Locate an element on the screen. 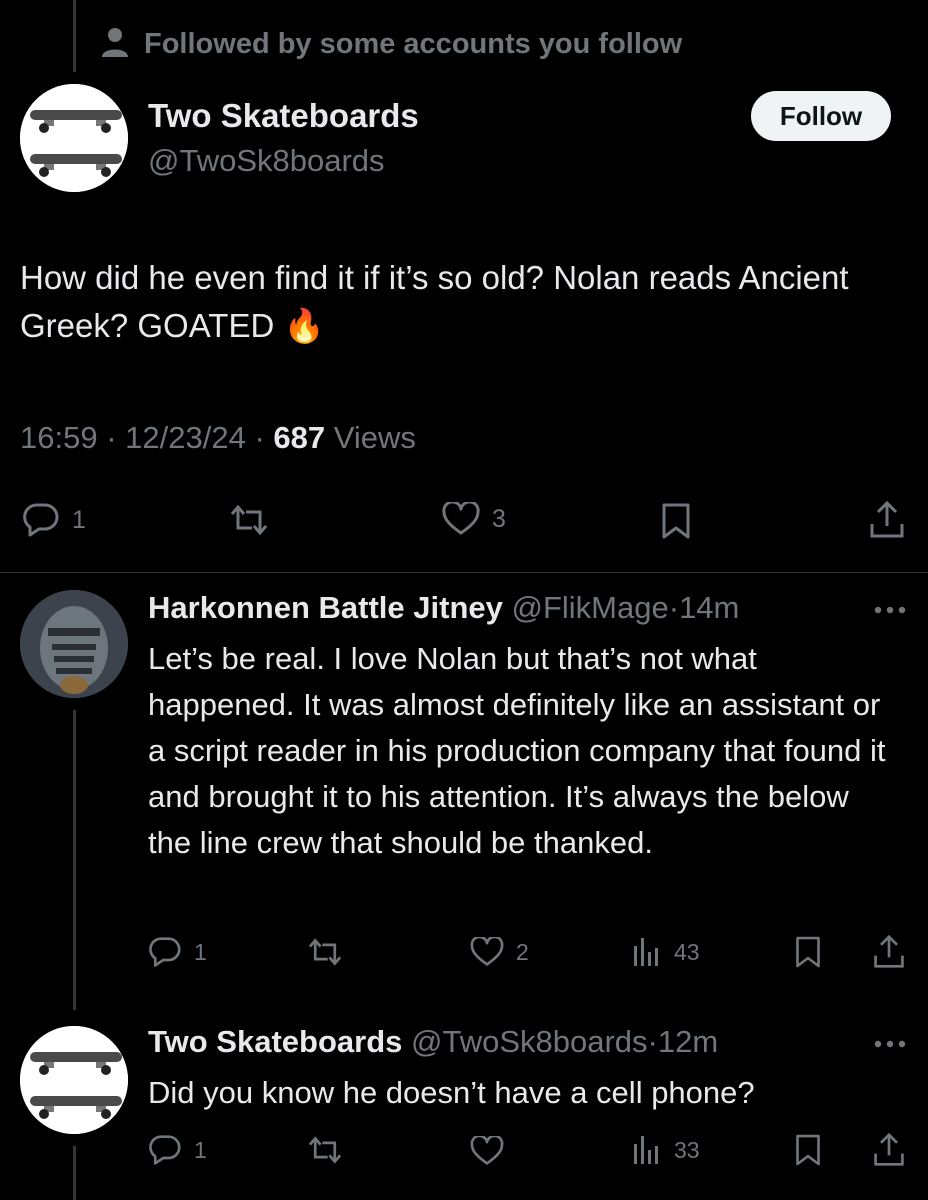  views-button: 33 is located at coordinates (666, 1150).